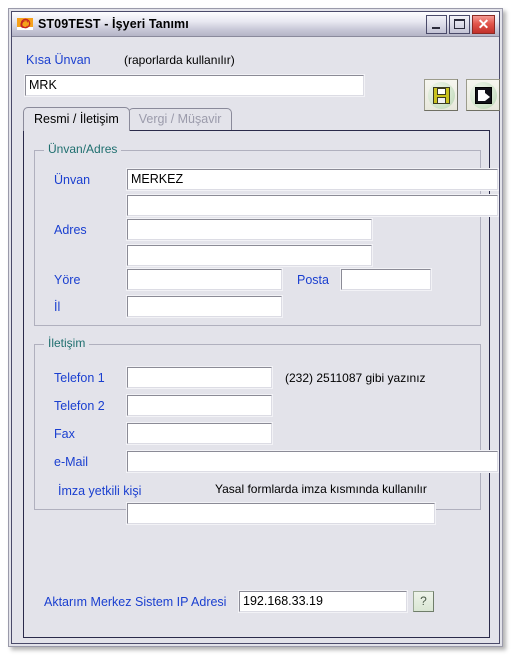  Describe the element at coordinates (79, 406) in the screenshot. I see `telefon2-label: Telefon 2` at that location.